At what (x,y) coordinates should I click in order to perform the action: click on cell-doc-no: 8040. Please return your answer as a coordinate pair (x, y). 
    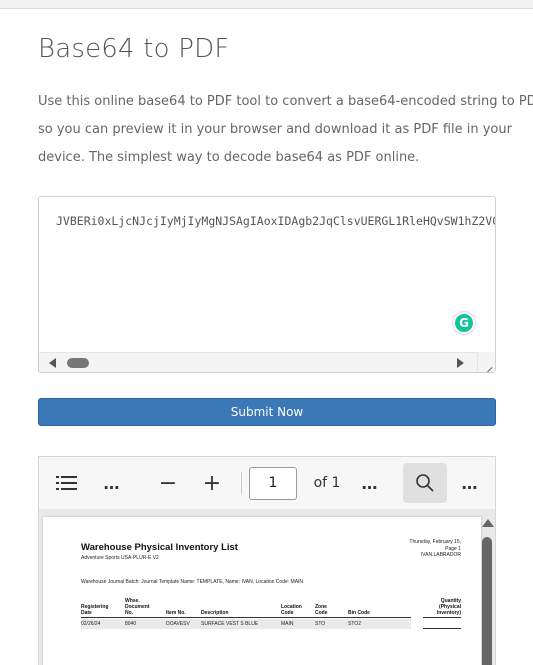
    Looking at the image, I should click on (131, 624).